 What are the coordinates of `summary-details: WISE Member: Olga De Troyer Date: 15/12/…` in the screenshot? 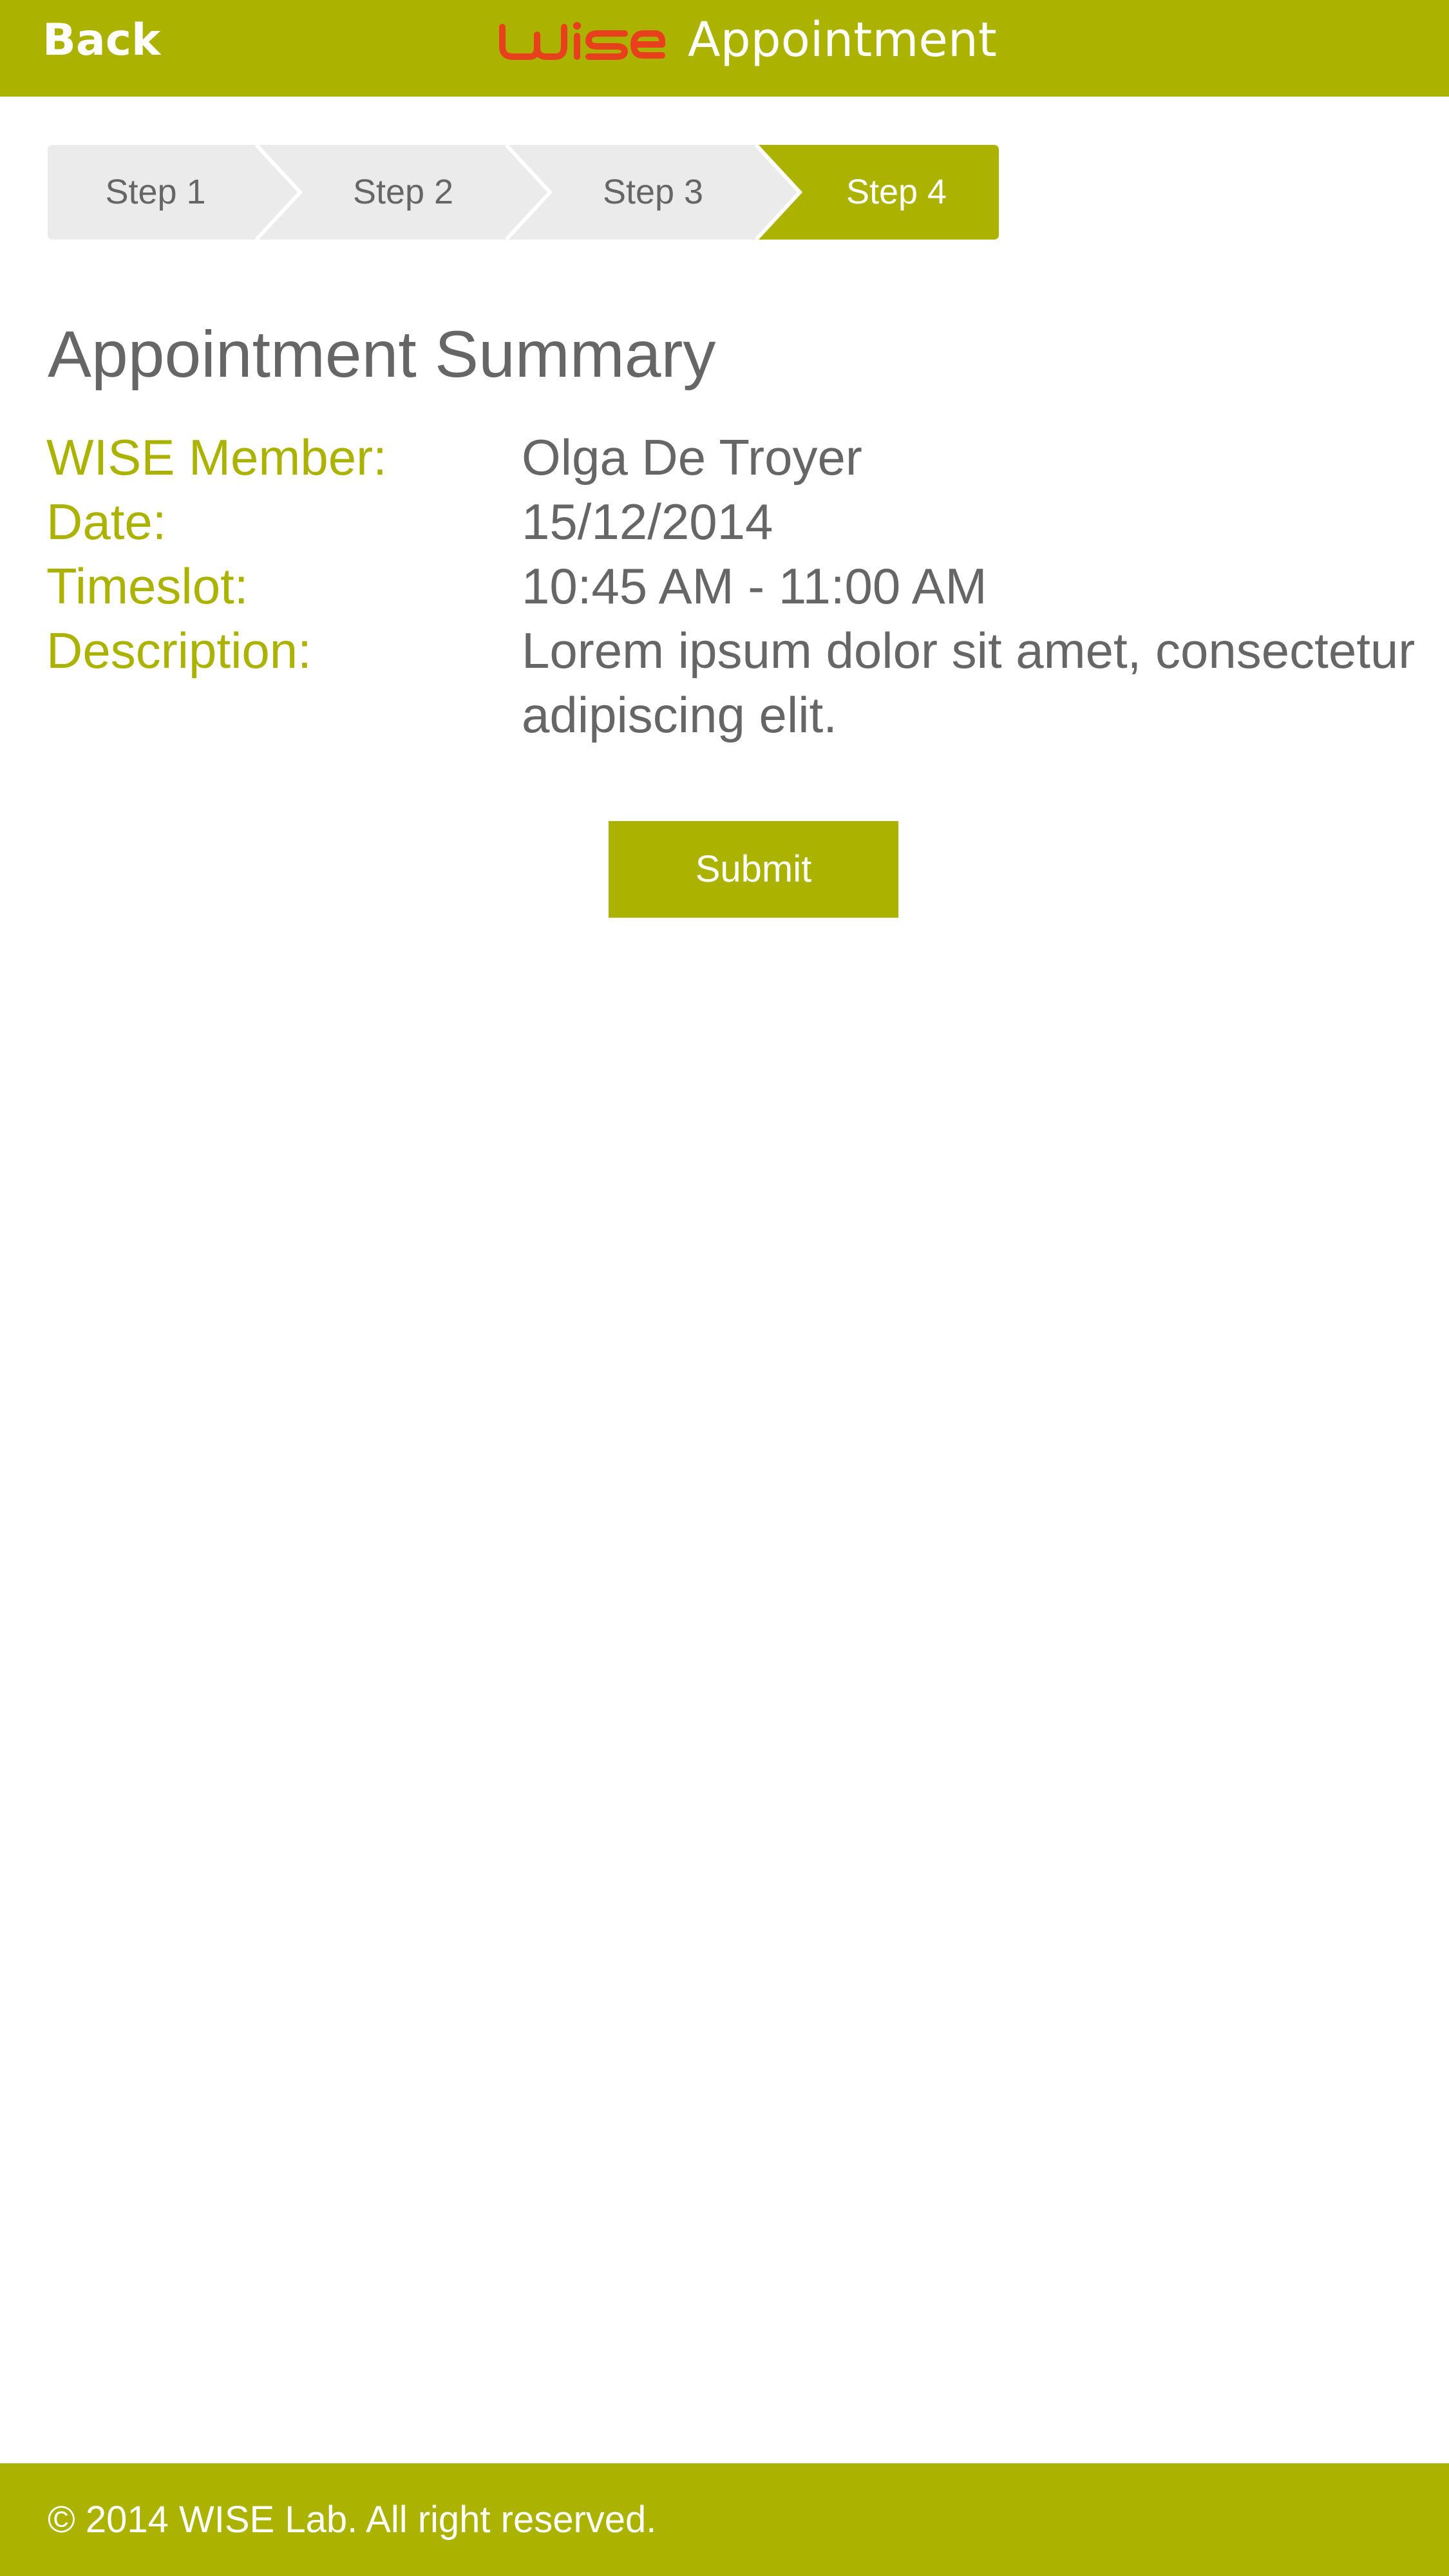 It's located at (742, 586).